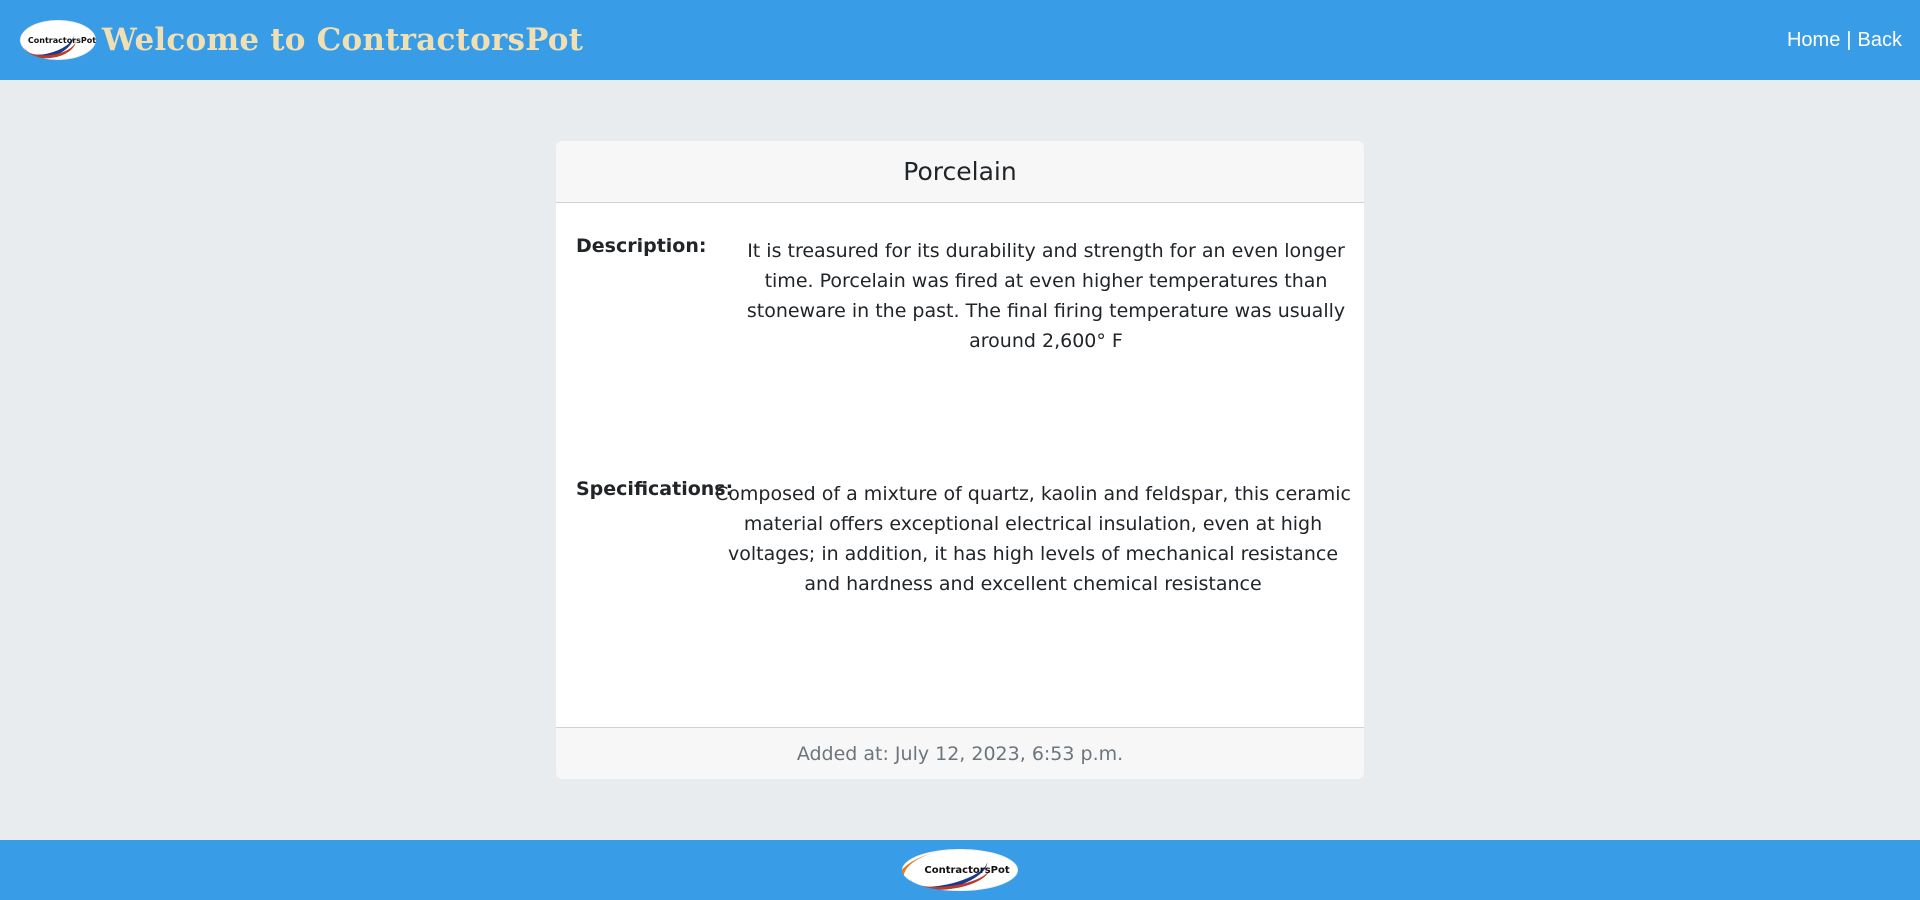 This screenshot has width=1920, height=900. I want to click on description-label: Description:, so click(641, 246).